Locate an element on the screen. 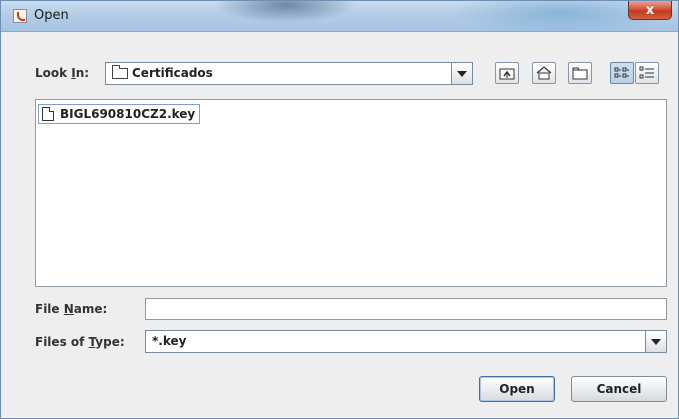 The image size is (679, 419). list-item: BIGL690810CZ2.key is located at coordinates (119, 114).